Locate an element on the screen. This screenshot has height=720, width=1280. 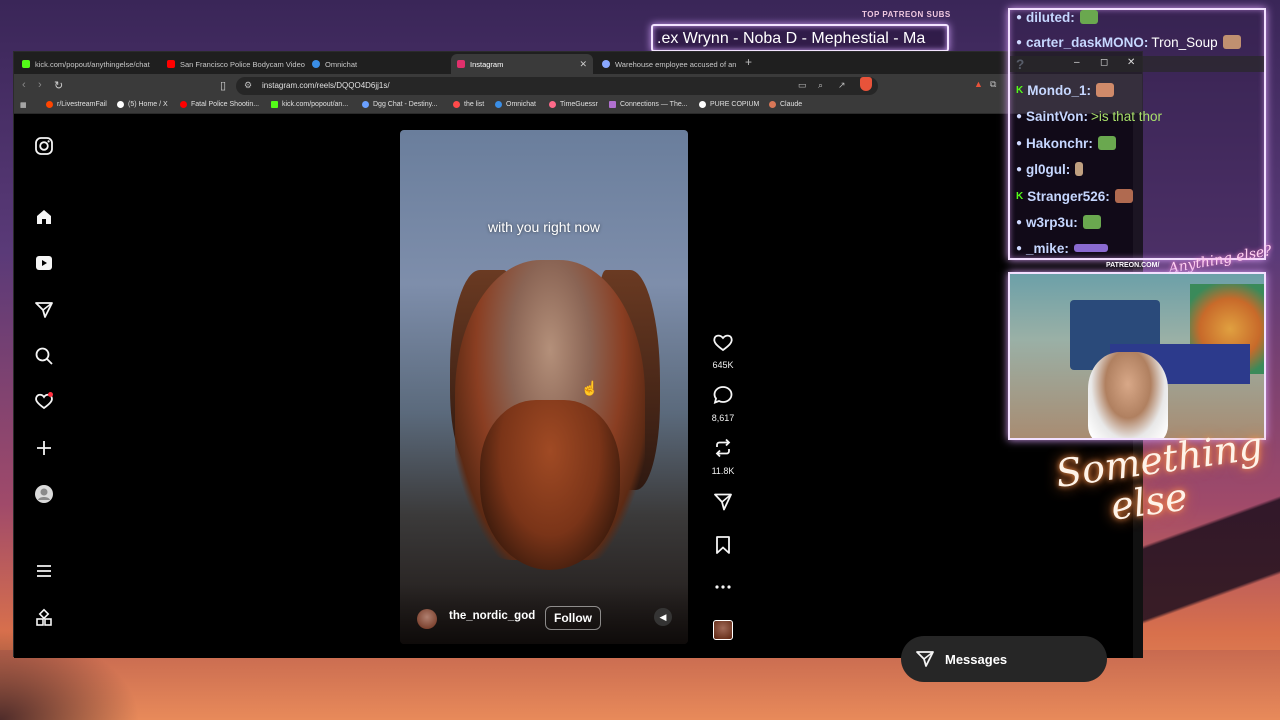
audio-thumbnail is located at coordinates (723, 630).